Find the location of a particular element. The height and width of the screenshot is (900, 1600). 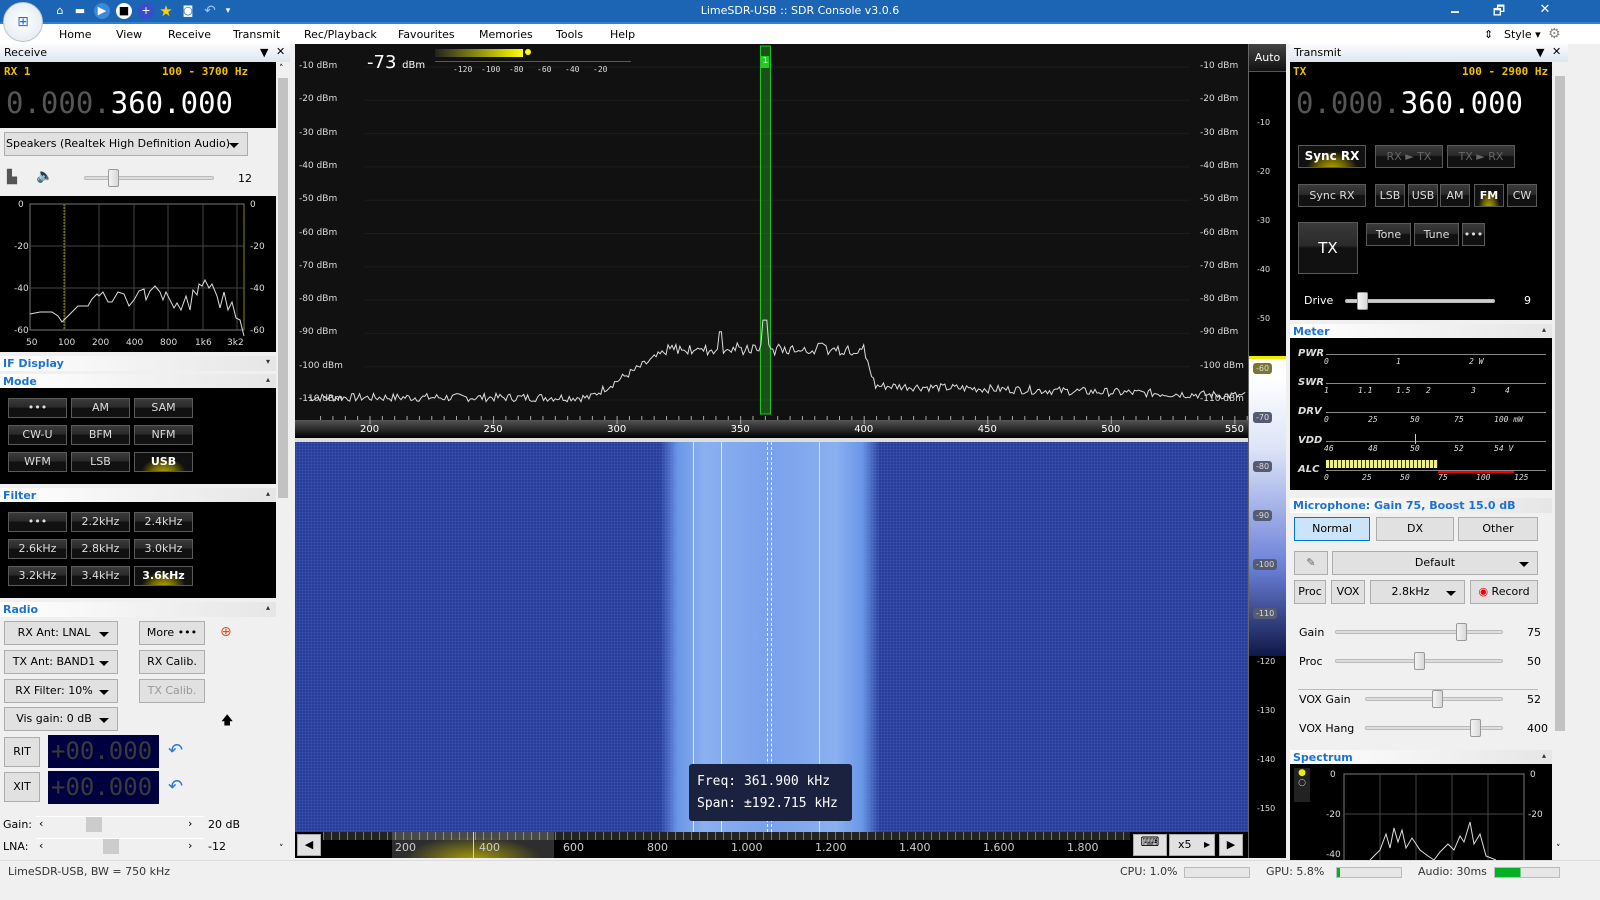

filter-button: ••• is located at coordinates (37, 522).